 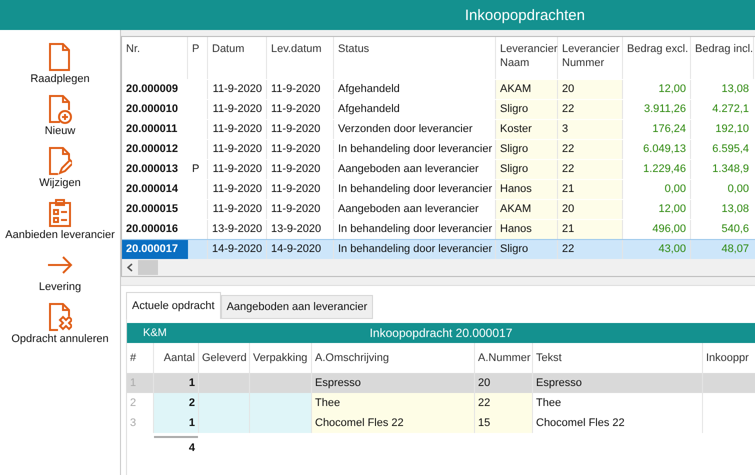 What do you see at coordinates (657, 189) in the screenshot?
I see `table-cell: 0,00` at bounding box center [657, 189].